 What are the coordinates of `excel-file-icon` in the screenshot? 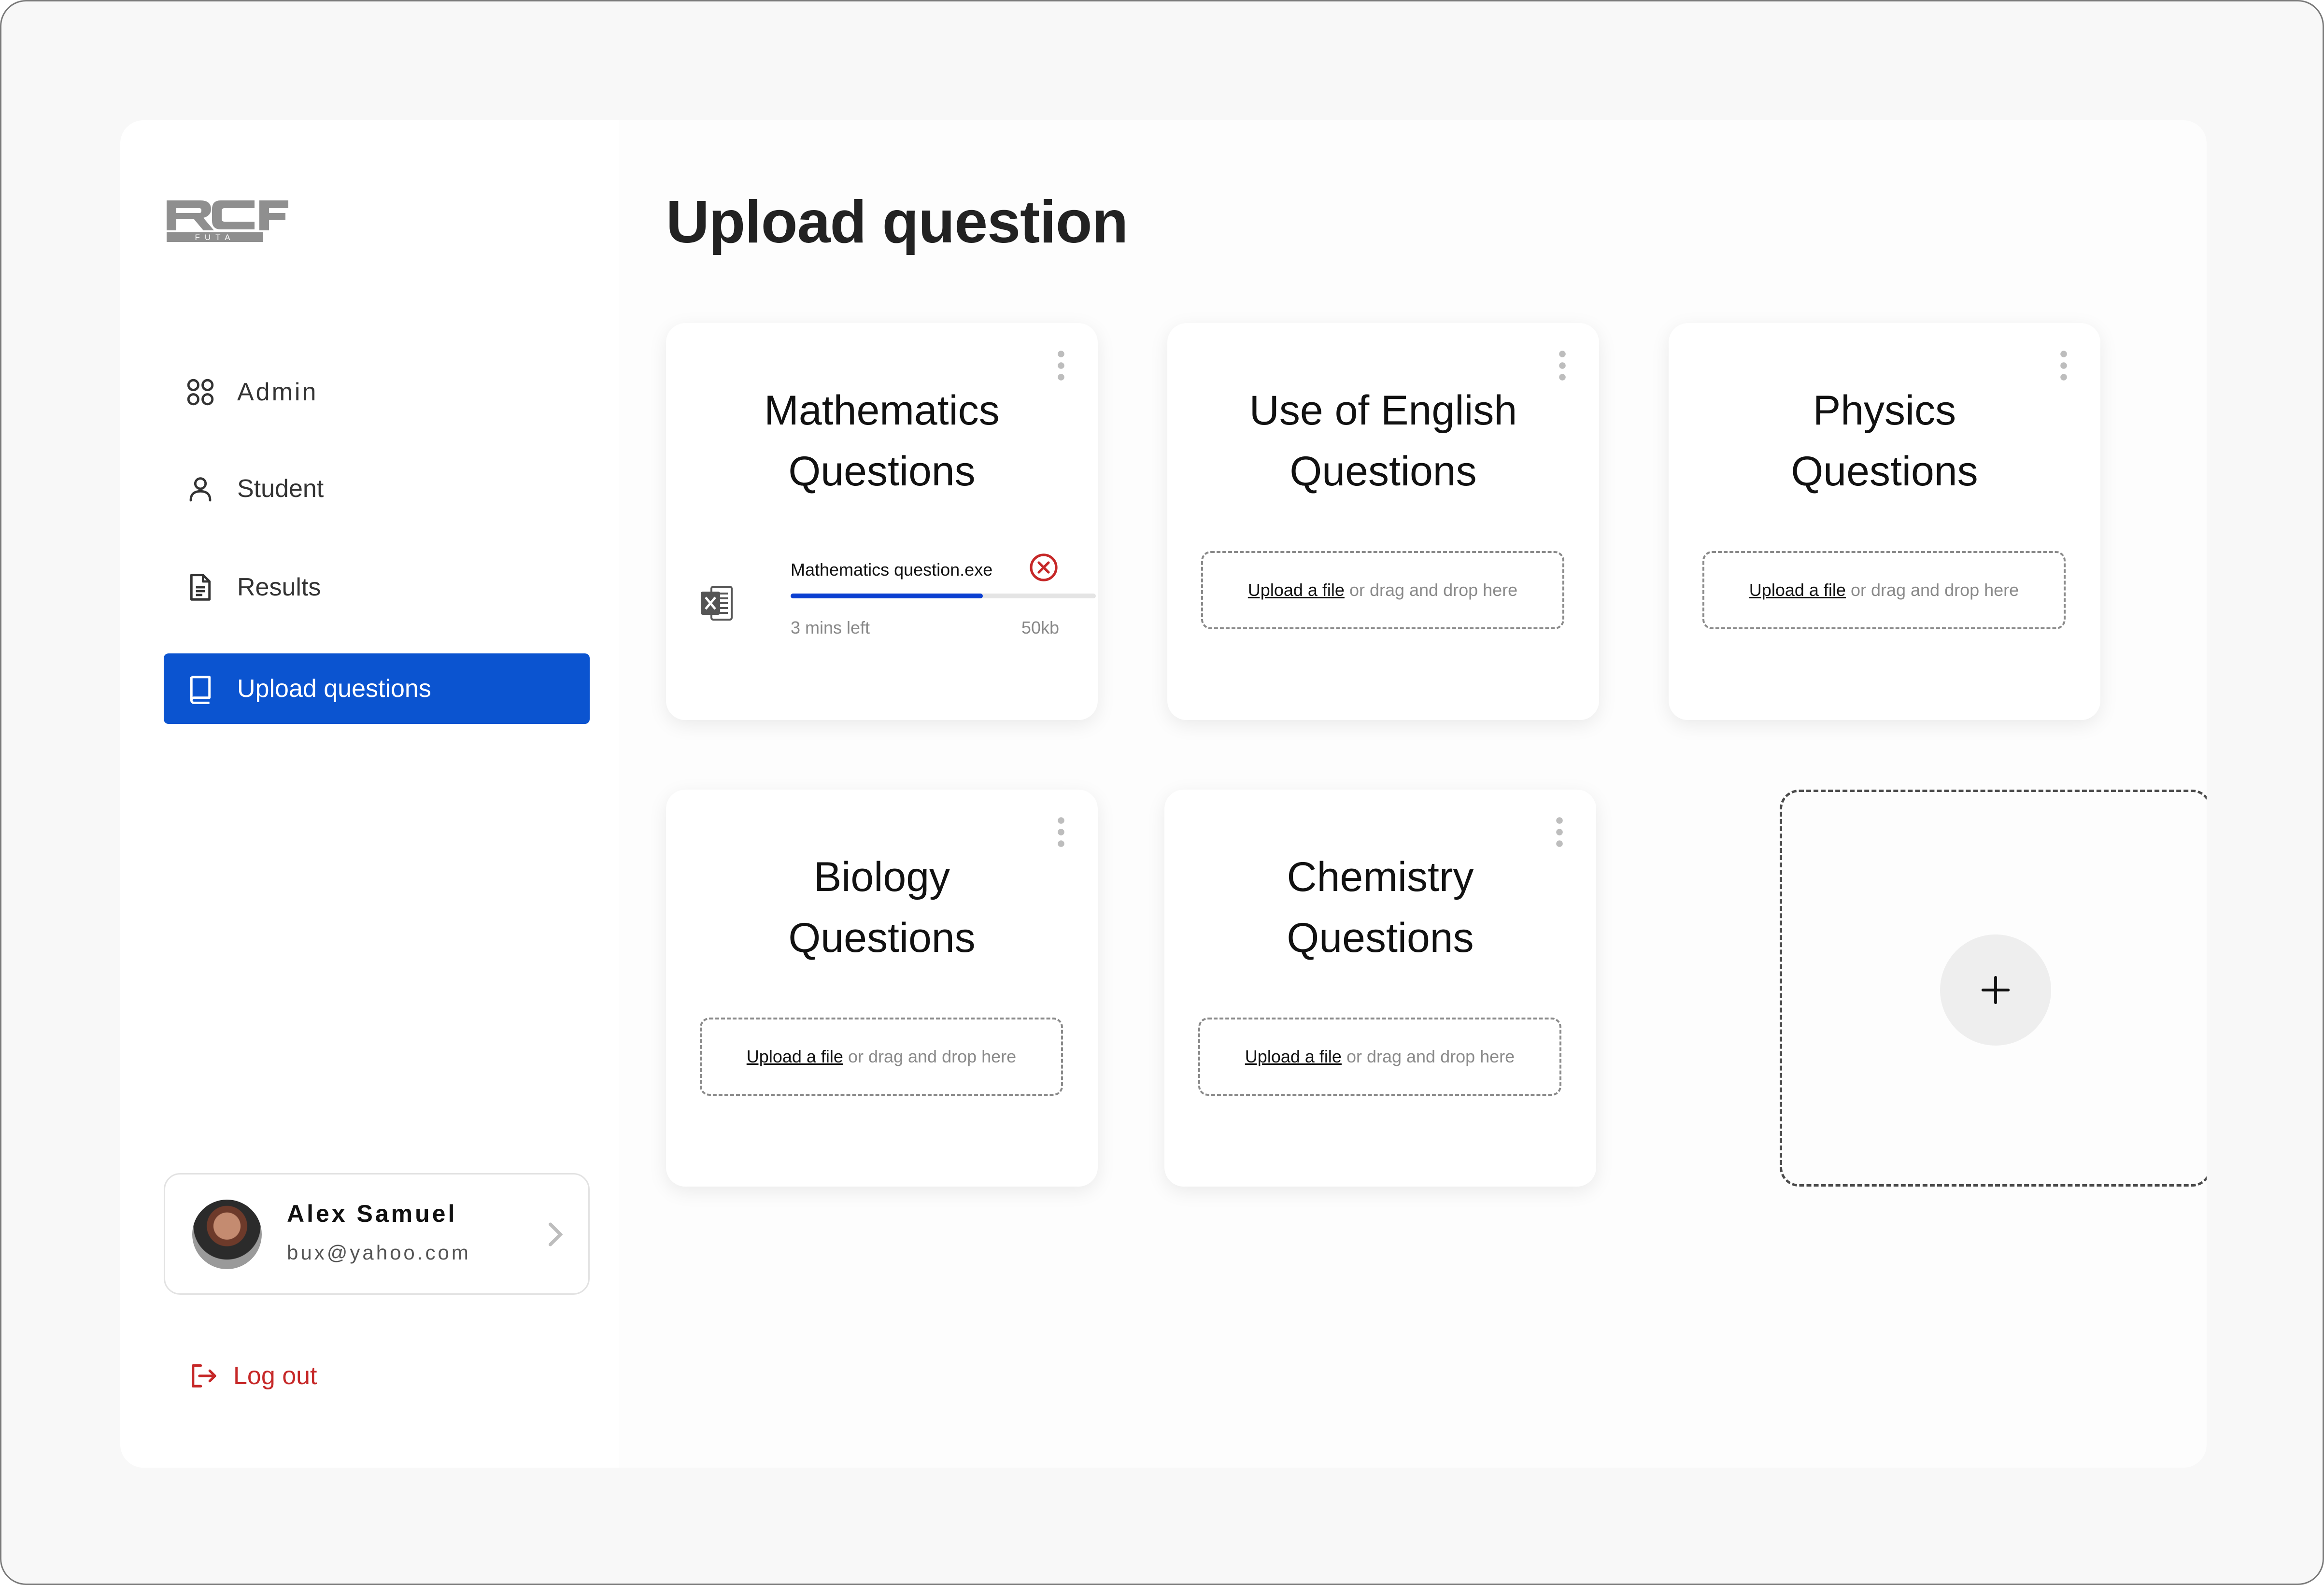 It's located at (717, 603).